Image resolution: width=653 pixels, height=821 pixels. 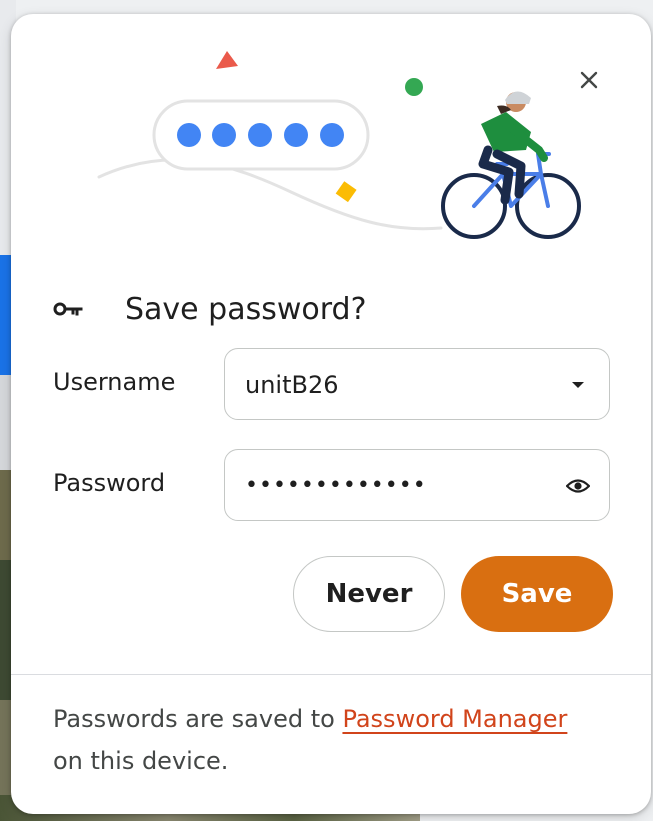 What do you see at coordinates (141, 761) in the screenshot?
I see `footer-suffix: on this device.` at bounding box center [141, 761].